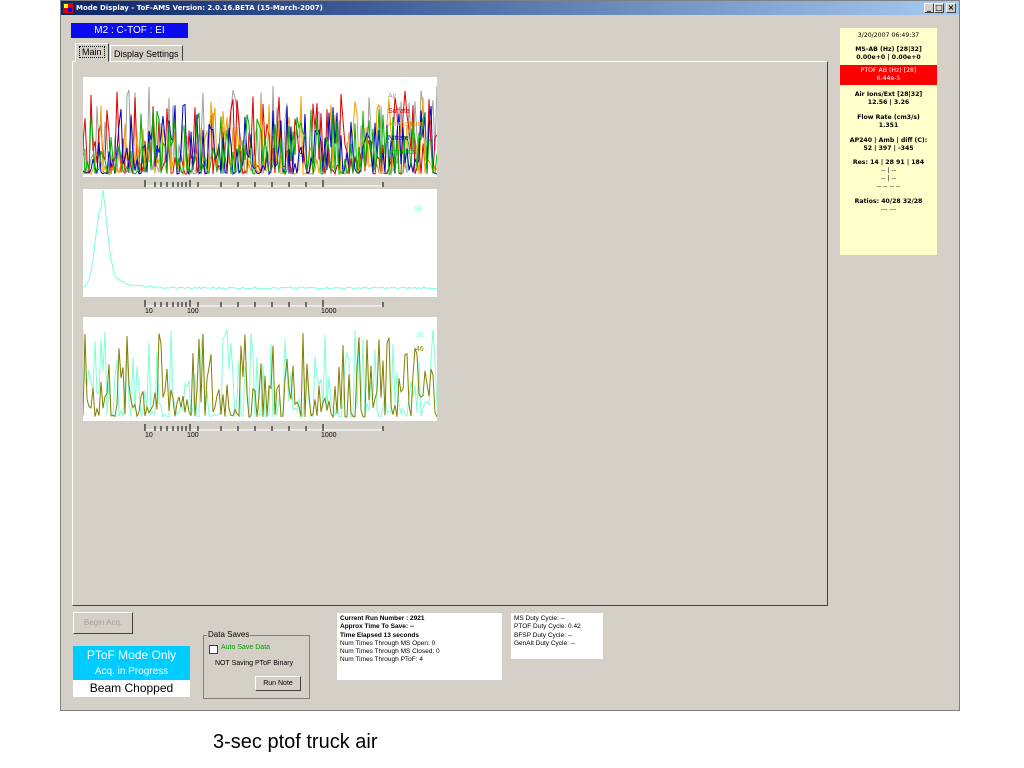 The width and height of the screenshot is (1024, 768). Describe the element at coordinates (888, 70) in the screenshot. I see `ptof-ab-title: PTOF AB (Hz) [28]` at that location.